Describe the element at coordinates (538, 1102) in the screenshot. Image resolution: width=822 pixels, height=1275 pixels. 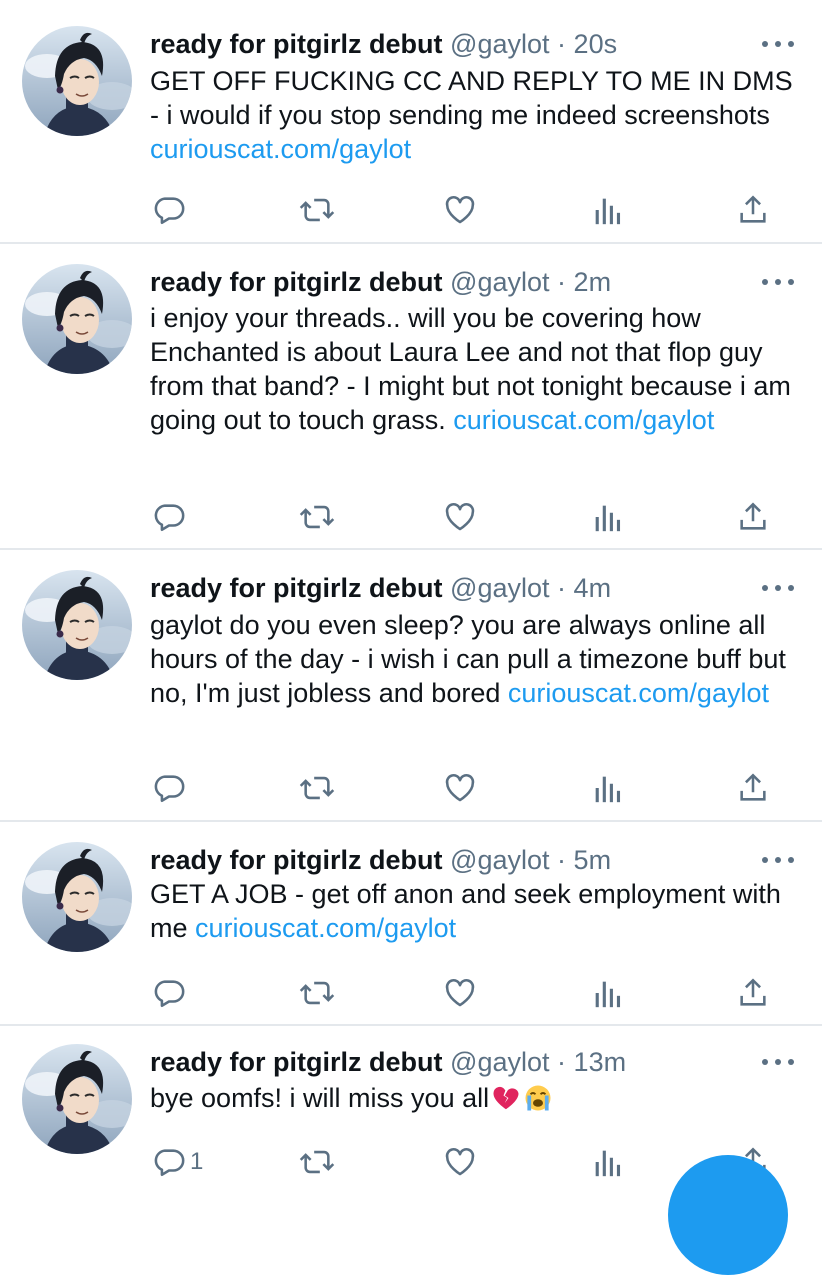
I see `loudly-crying-face-emoji` at that location.